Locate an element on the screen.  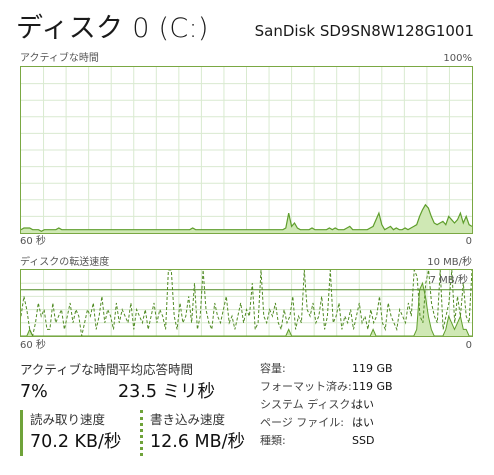
type-label: 種類: is located at coordinates (273, 440).